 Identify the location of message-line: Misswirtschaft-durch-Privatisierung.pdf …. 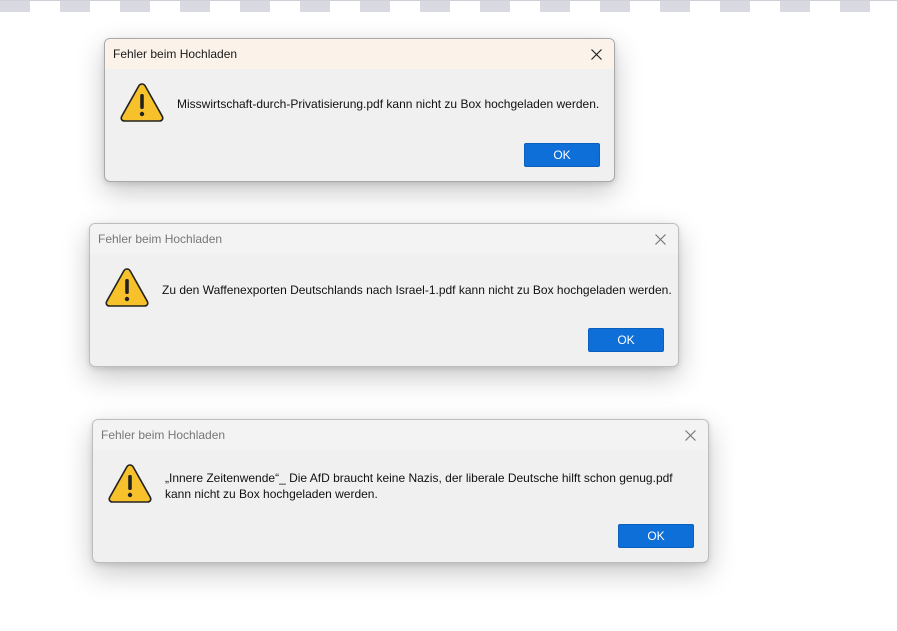
(388, 104).